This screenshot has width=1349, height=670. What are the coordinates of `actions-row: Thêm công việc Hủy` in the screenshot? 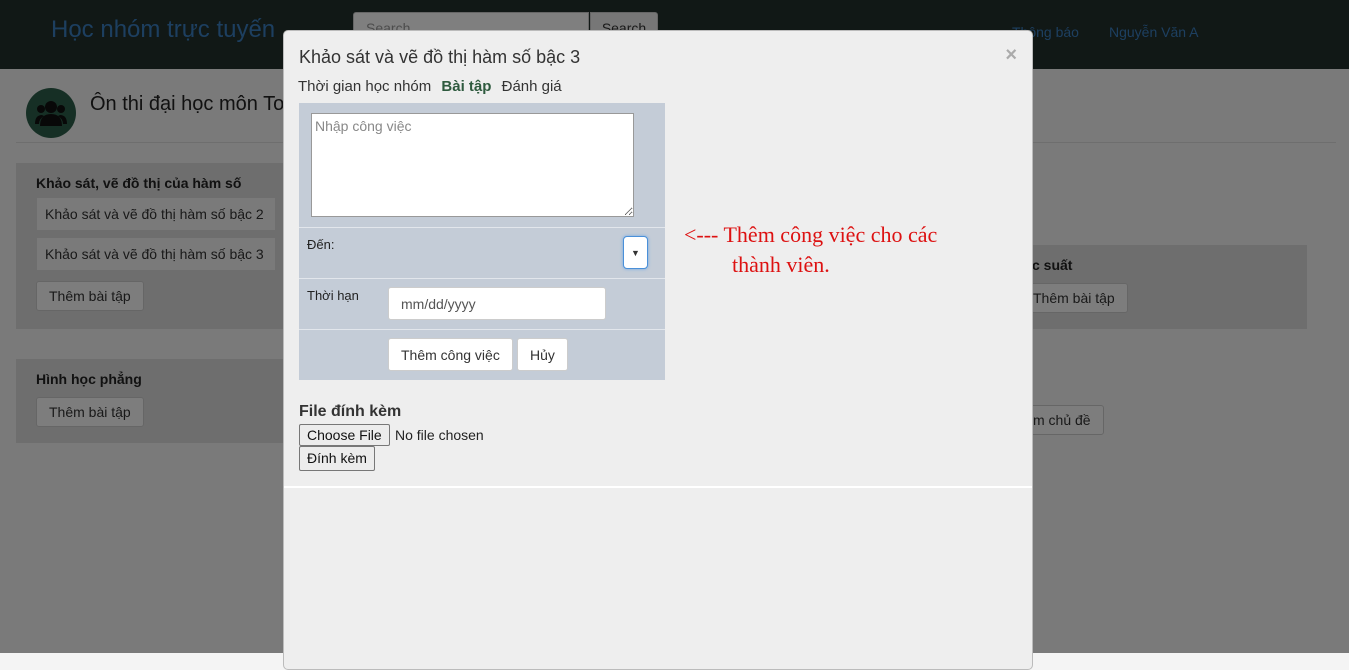 It's located at (482, 355).